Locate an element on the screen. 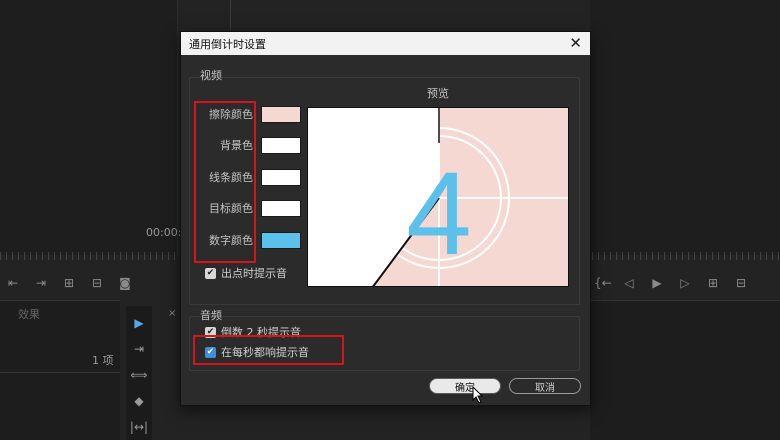  camera-icon: ◙ is located at coordinates (125, 283).